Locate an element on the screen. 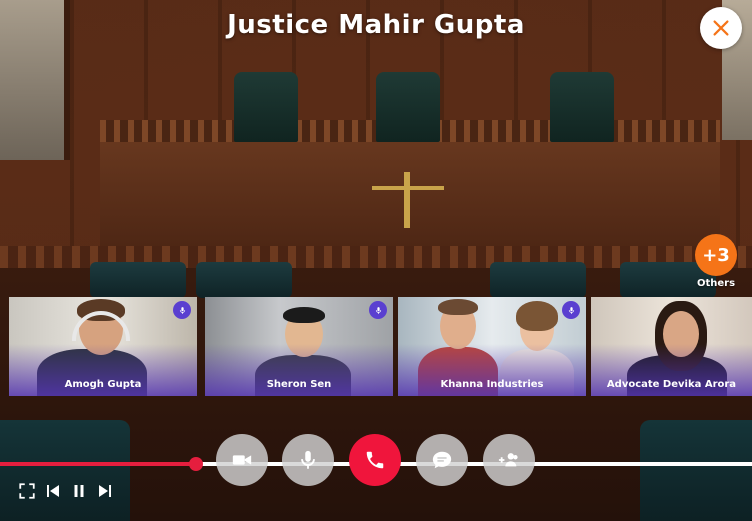  others-indicator: +3 Others is located at coordinates (716, 261).